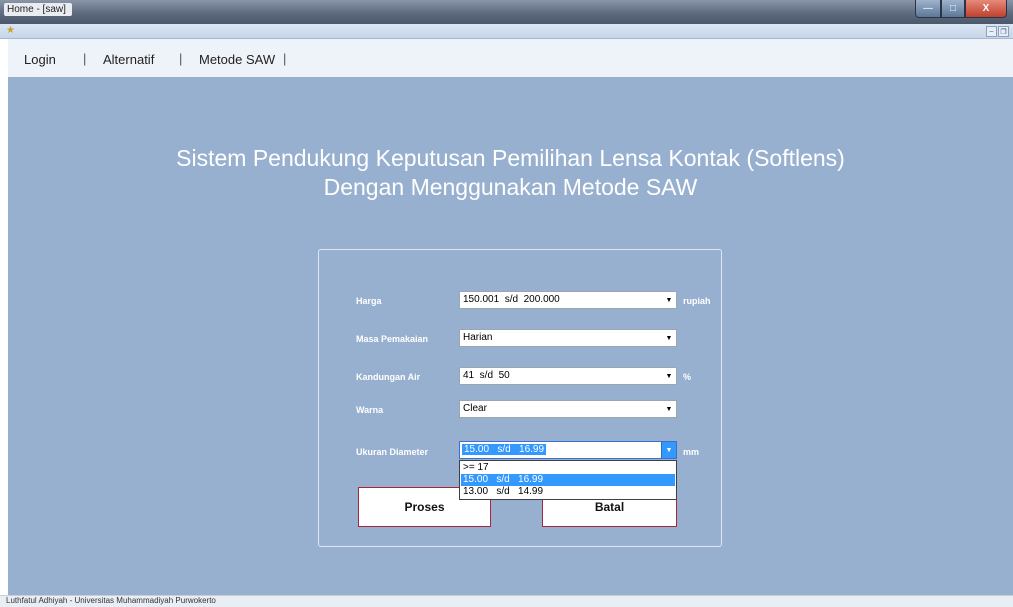 Image resolution: width=1013 pixels, height=607 pixels. I want to click on dropdown-option: 13.00 s/d 14.99, so click(568, 492).